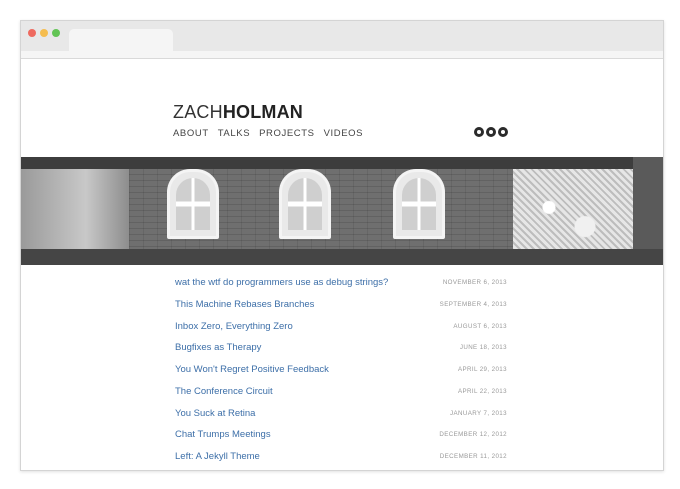 This screenshot has height=489, width=680. I want to click on post-item: You Suck at Retina JANUARY 7, 2013, so click(341, 419).